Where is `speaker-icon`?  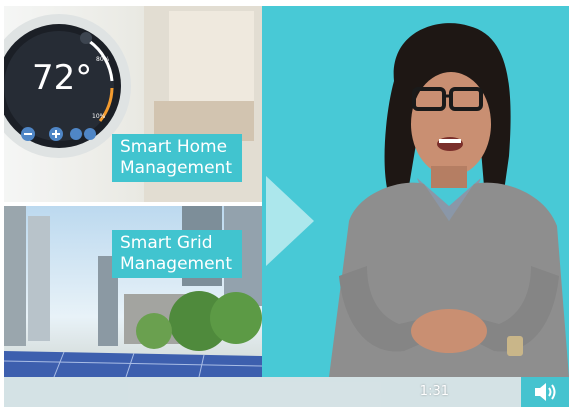 speaker-icon is located at coordinates (545, 392).